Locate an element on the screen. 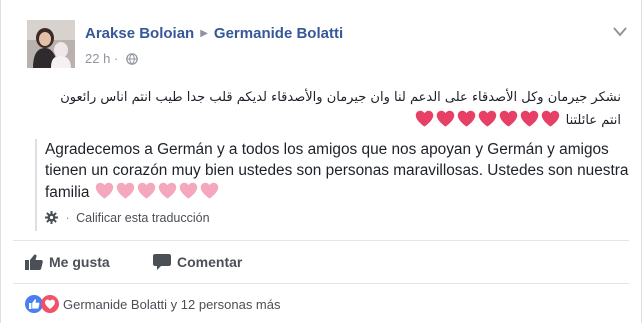 The width and height of the screenshot is (642, 323). post-meta: 22 h · is located at coordinates (111, 59).